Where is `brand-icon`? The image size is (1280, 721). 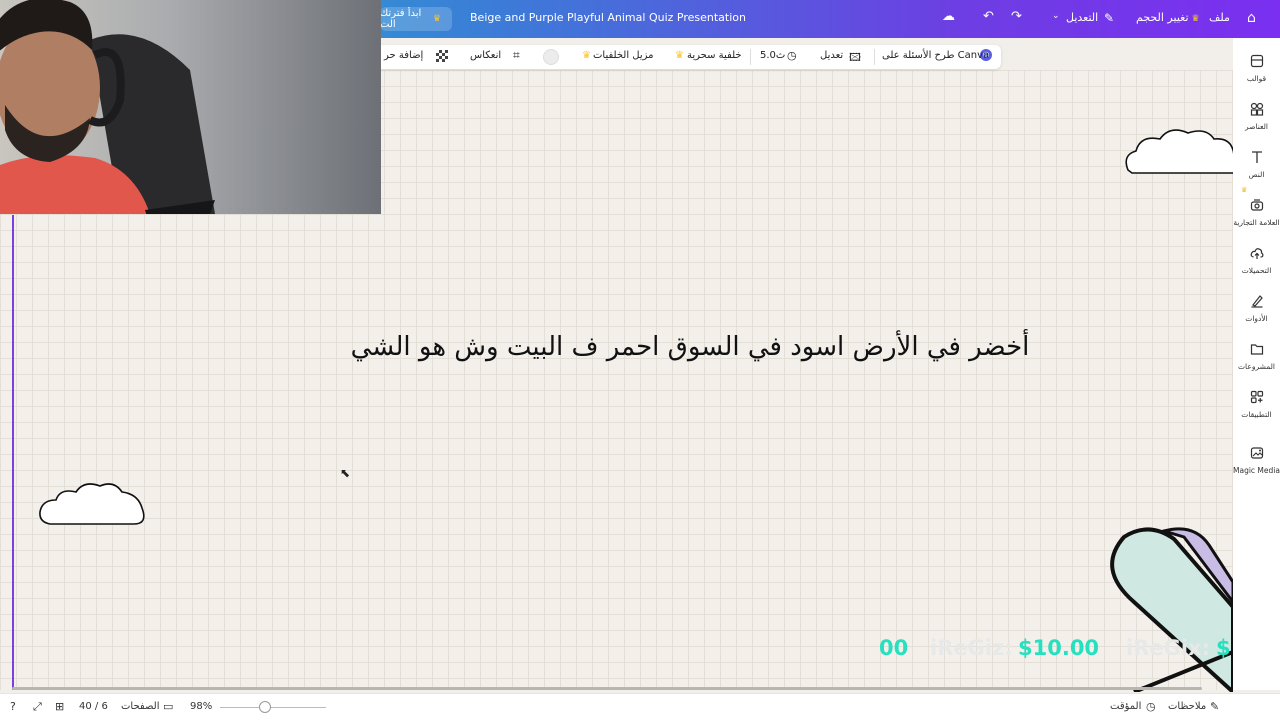
brand-icon is located at coordinates (1256, 205).